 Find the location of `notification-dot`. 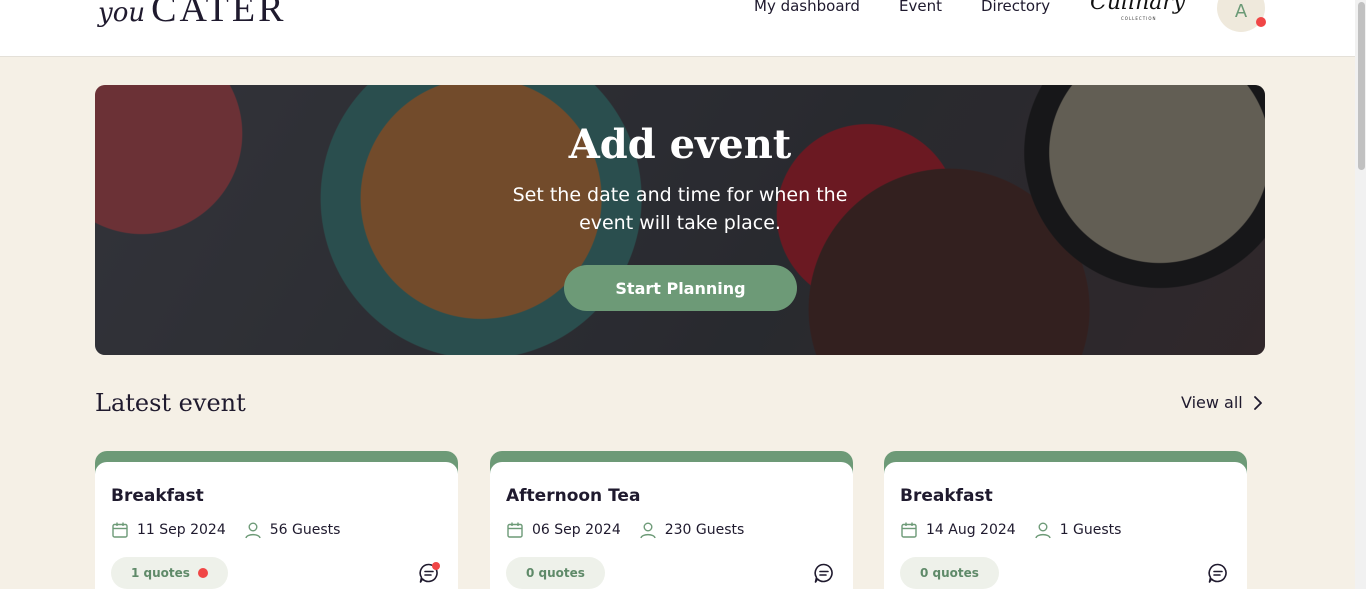

notification-dot is located at coordinates (1261, 22).